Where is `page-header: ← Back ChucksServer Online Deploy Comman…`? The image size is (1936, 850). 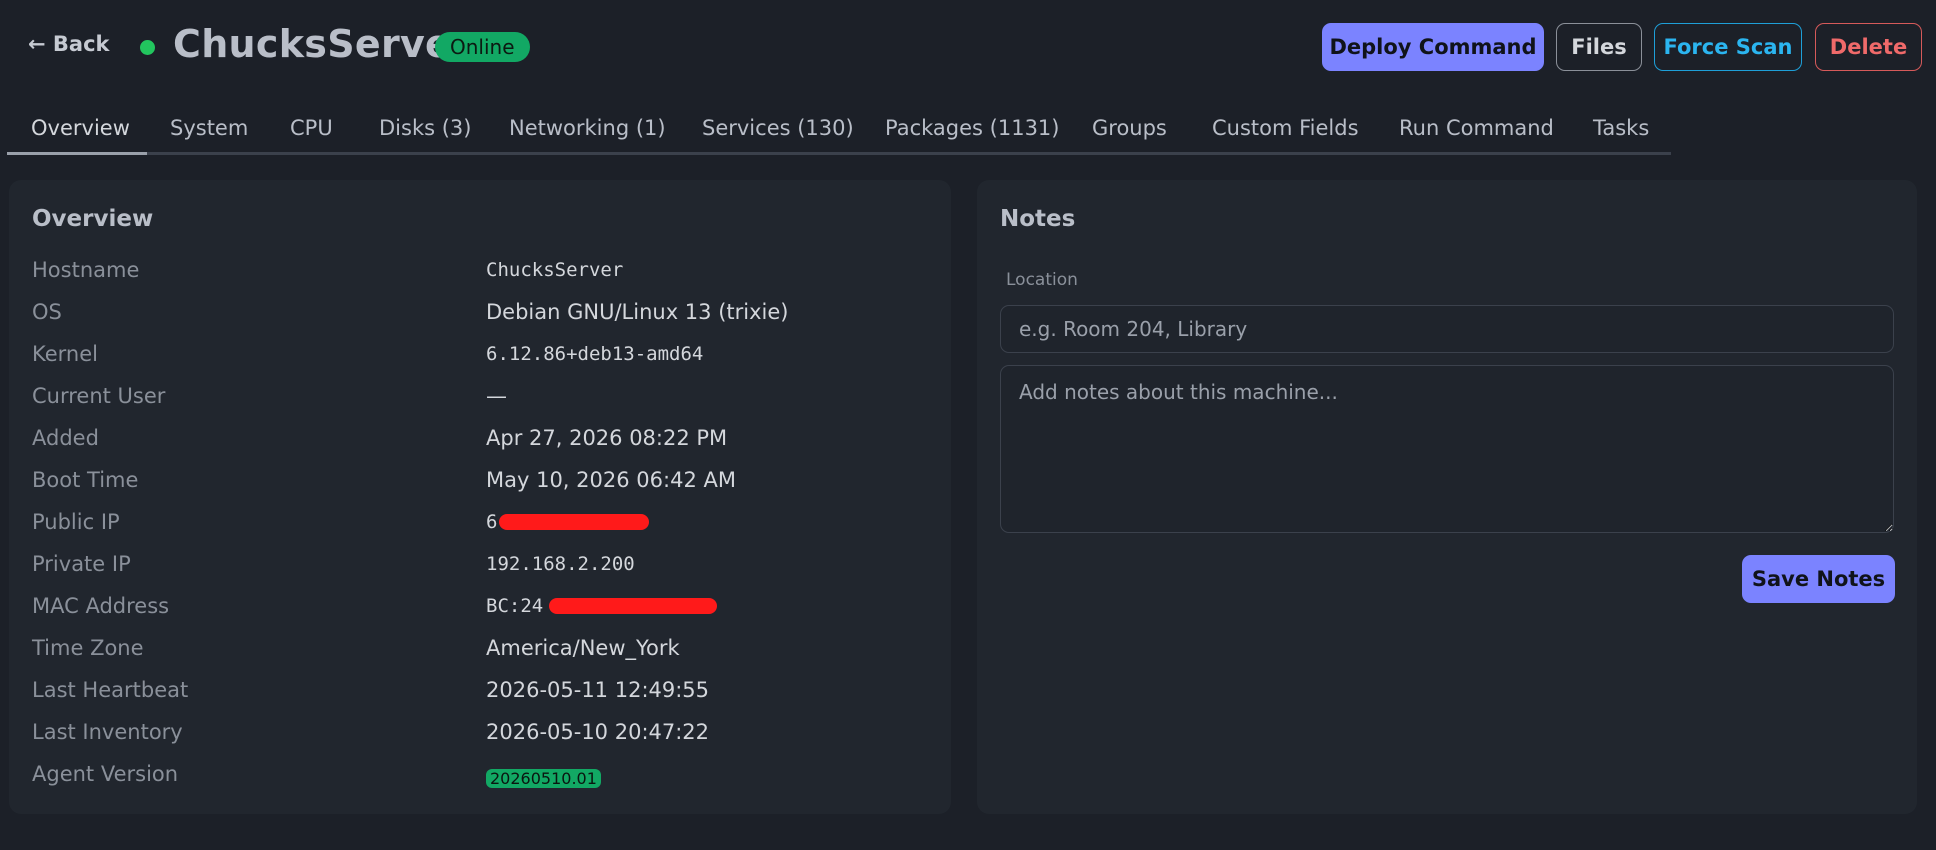
page-header: ← Back ChucksServer Online Deploy Comman… is located at coordinates (968, 47).